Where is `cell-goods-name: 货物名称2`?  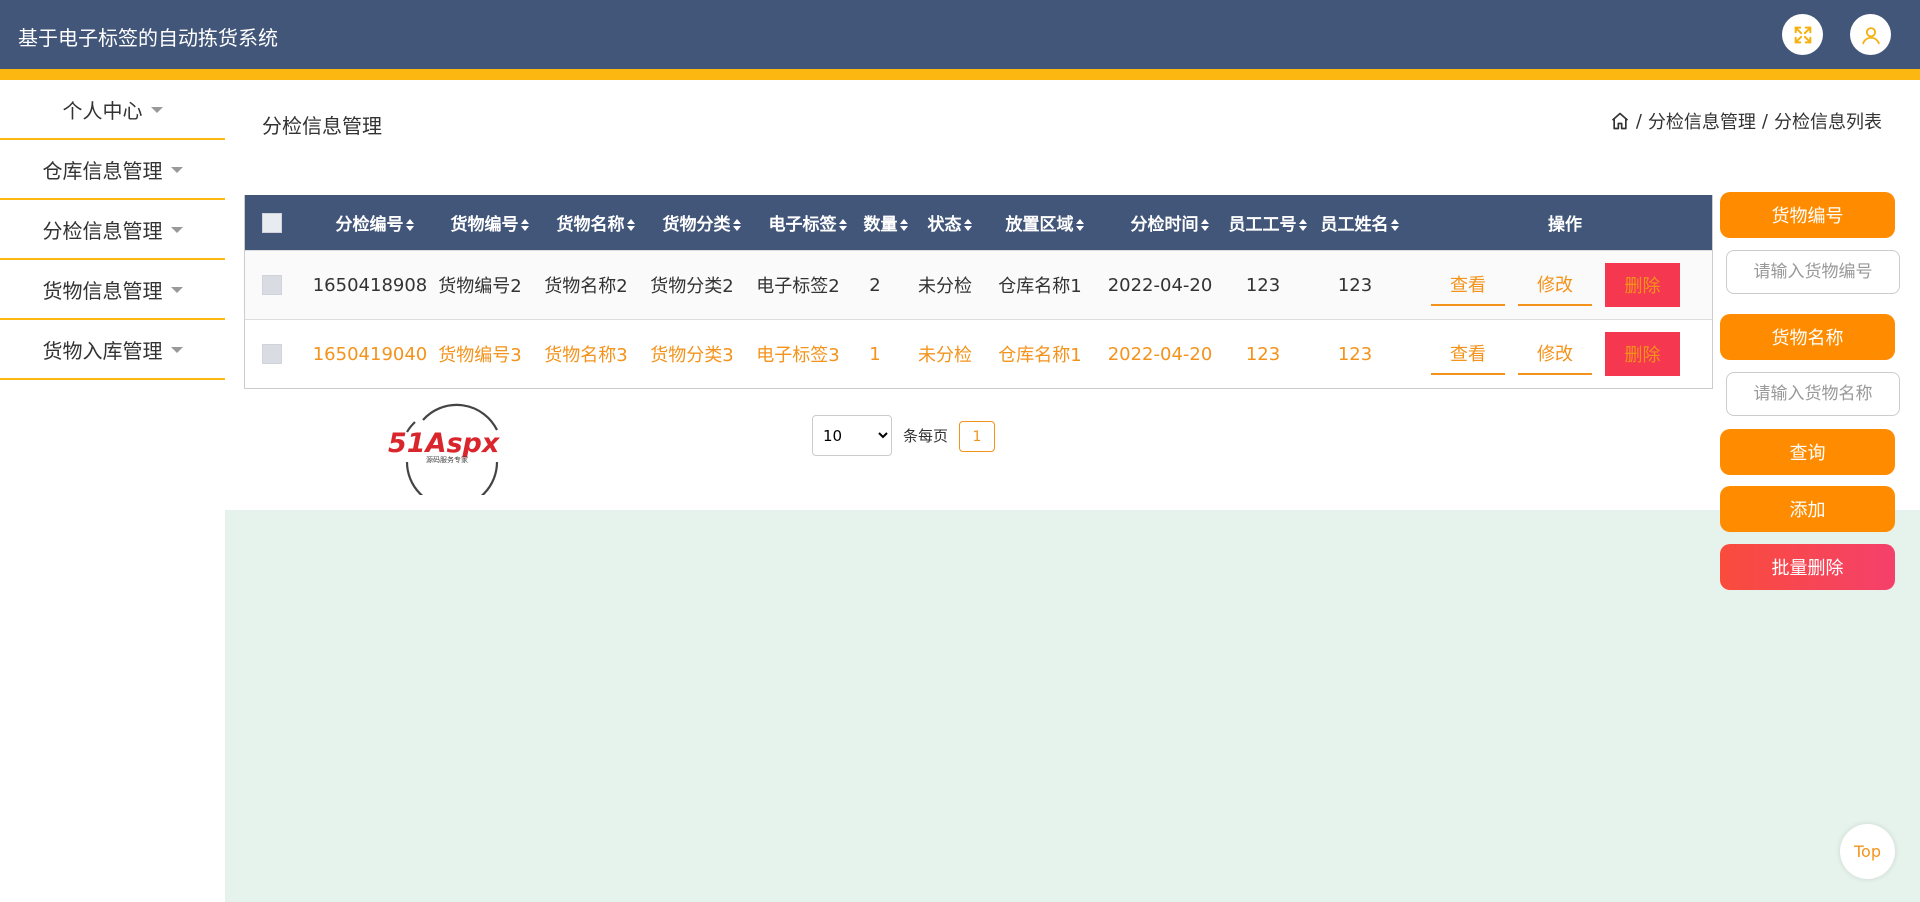 cell-goods-name: 货物名称2 is located at coordinates (586, 286).